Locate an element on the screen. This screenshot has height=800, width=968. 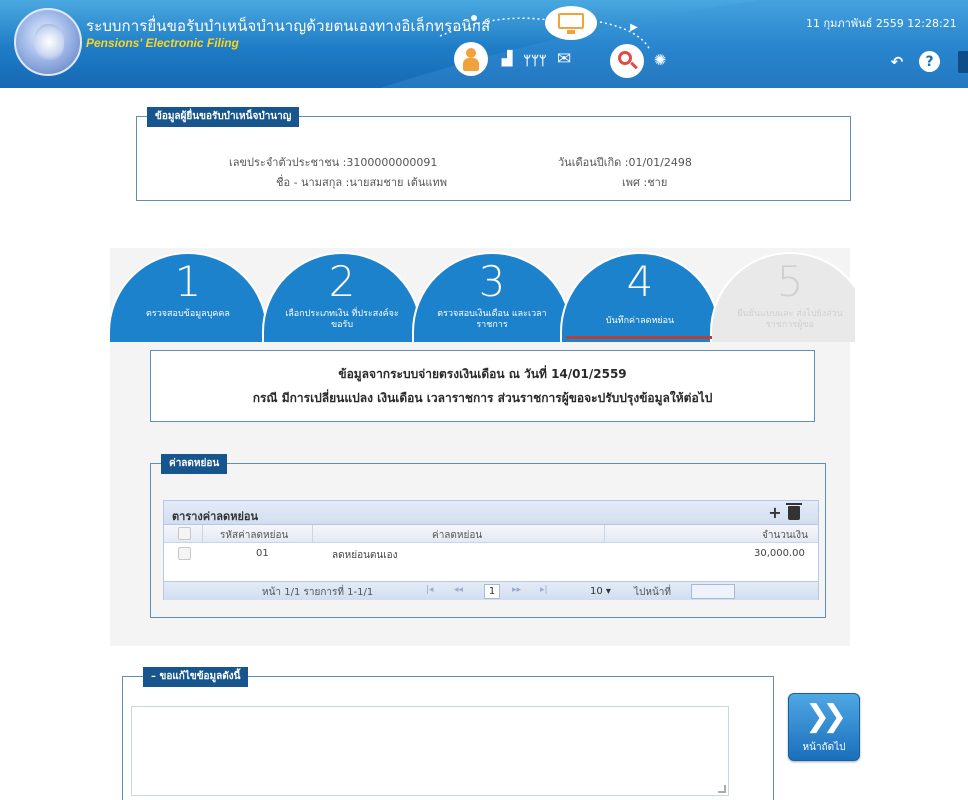
full-name-value: นายสมชาย เต้นแทพ is located at coordinates (398, 182).